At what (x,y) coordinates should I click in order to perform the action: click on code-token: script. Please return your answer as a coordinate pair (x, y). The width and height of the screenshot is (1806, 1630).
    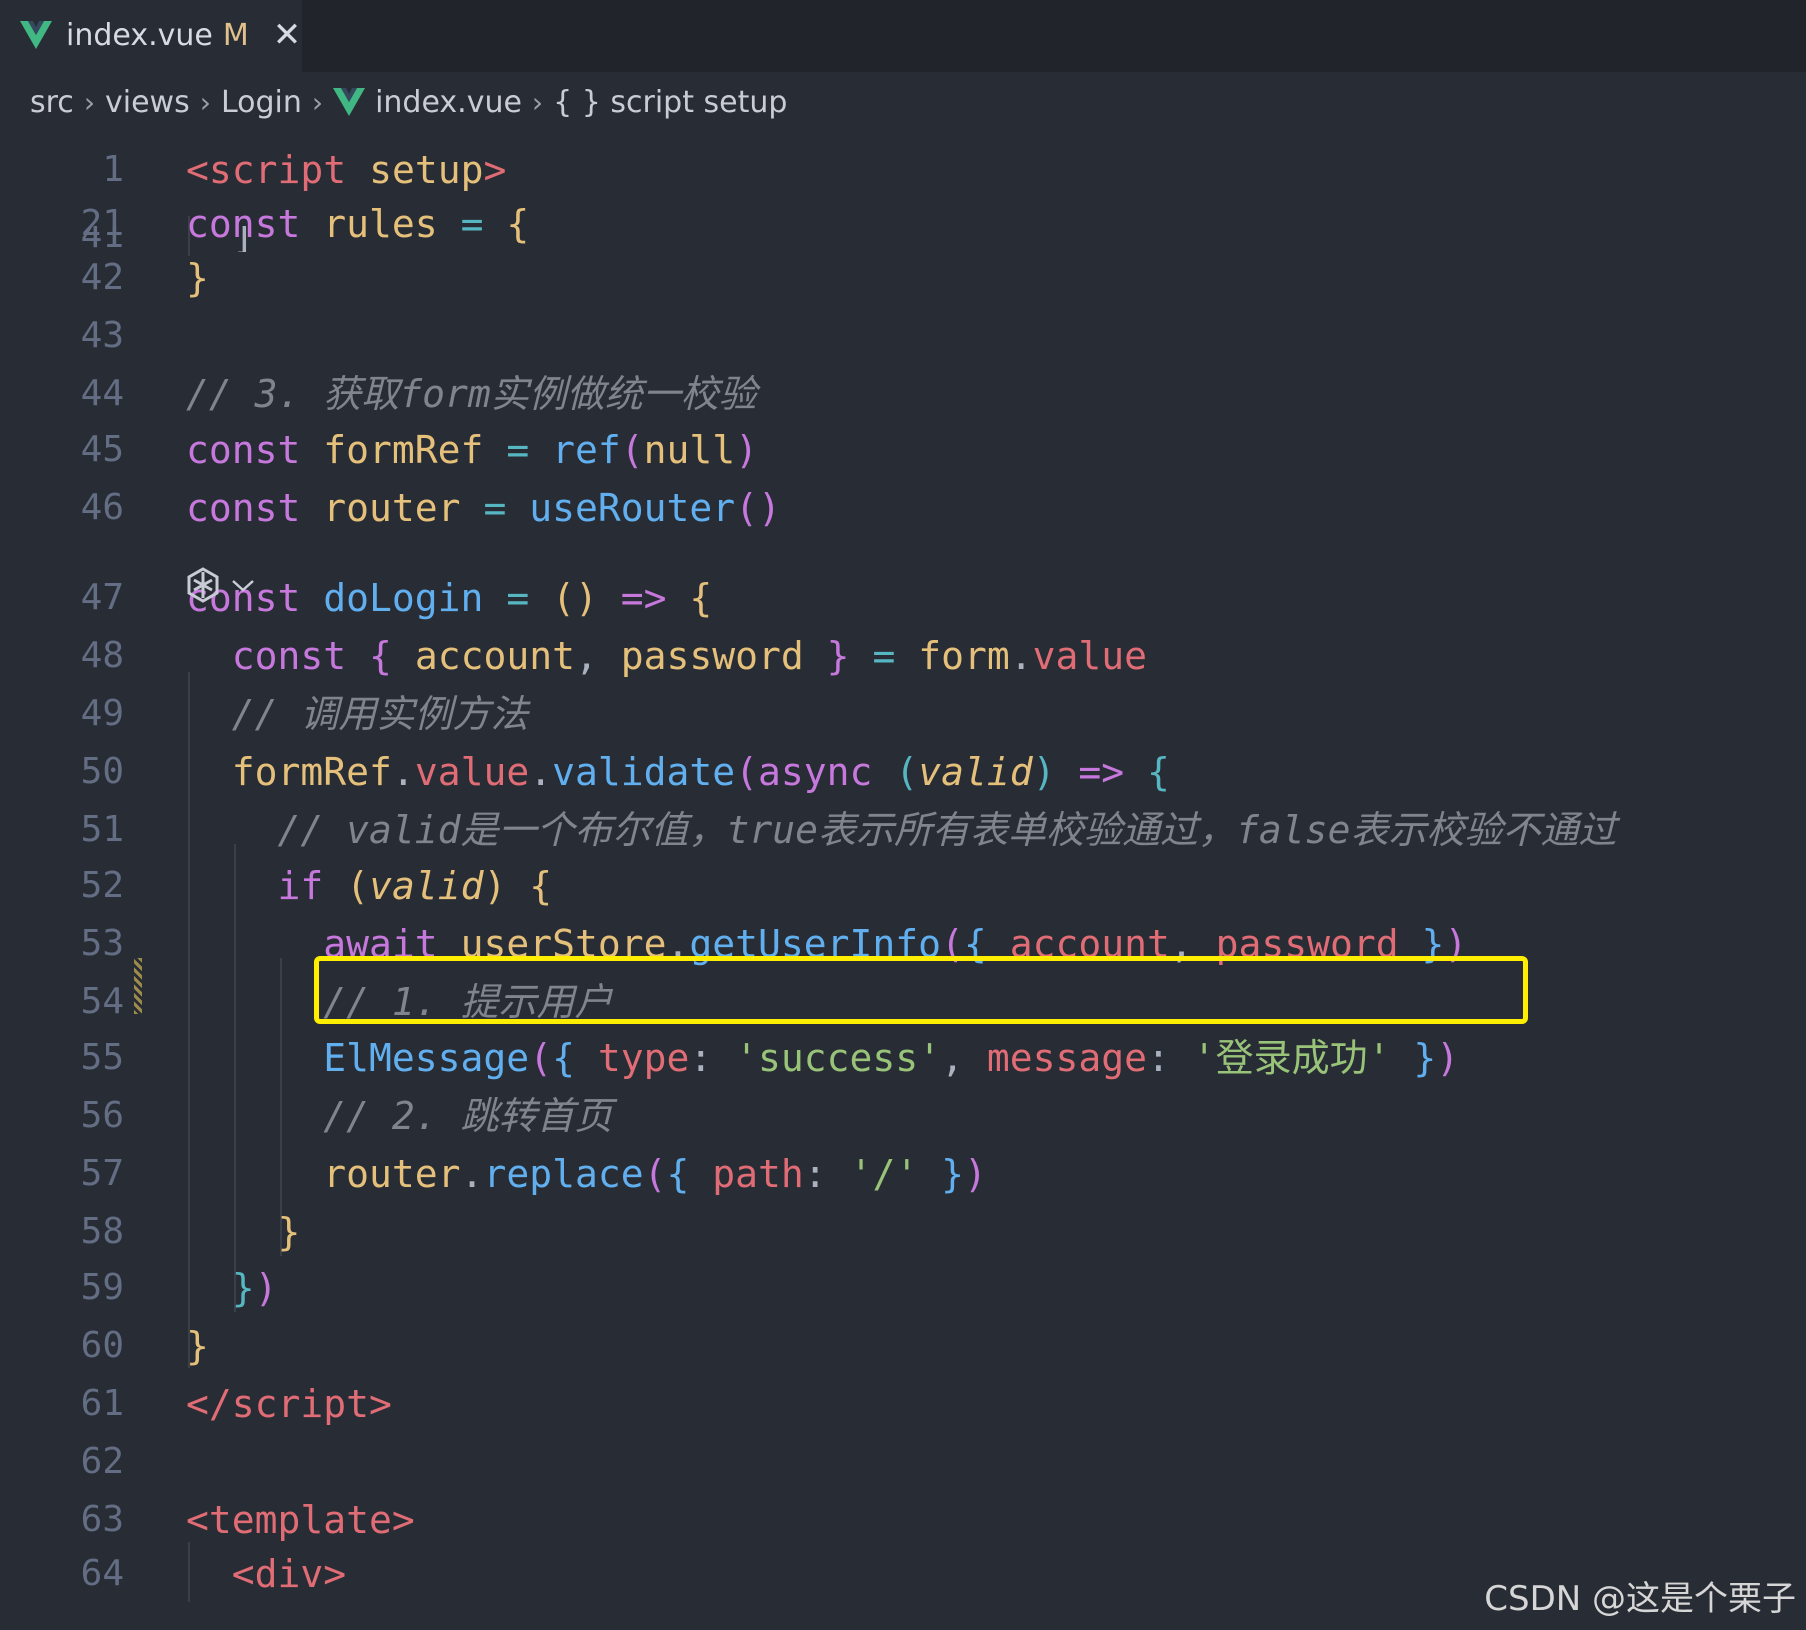
    Looking at the image, I should click on (300, 1404).